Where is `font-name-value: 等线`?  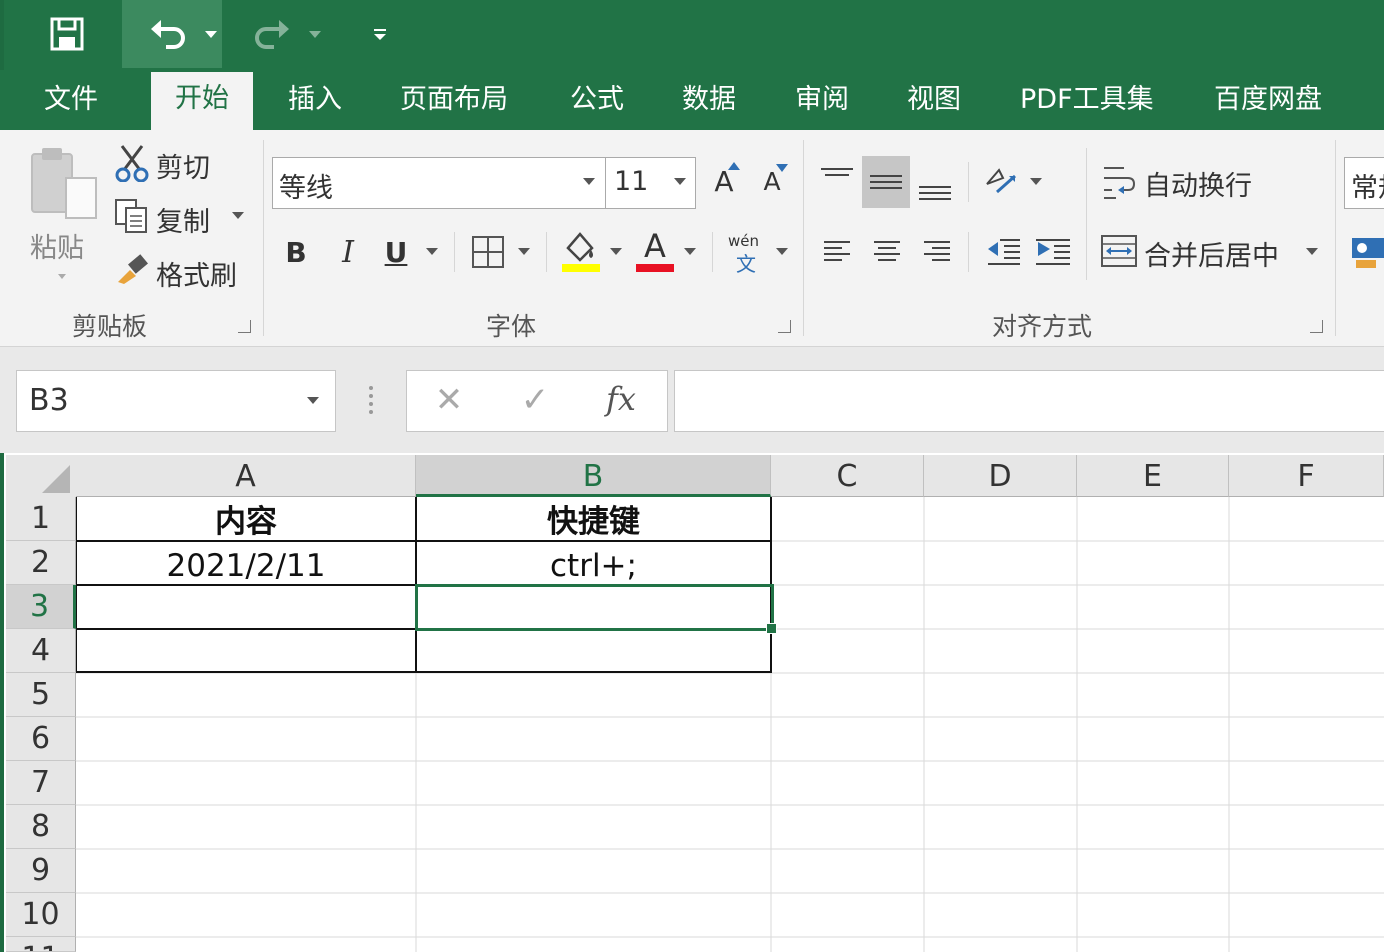 font-name-value: 等线 is located at coordinates (306, 188).